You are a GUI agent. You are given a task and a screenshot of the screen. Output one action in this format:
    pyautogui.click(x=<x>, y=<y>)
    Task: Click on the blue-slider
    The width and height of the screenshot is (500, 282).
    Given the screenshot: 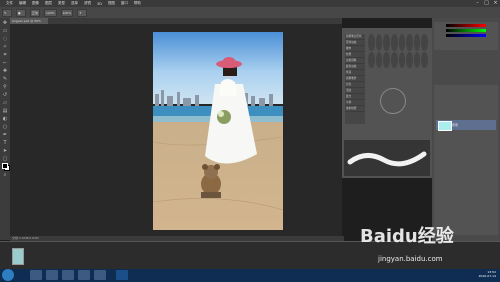 What is the action you would take?
    pyautogui.click(x=466, y=35)
    